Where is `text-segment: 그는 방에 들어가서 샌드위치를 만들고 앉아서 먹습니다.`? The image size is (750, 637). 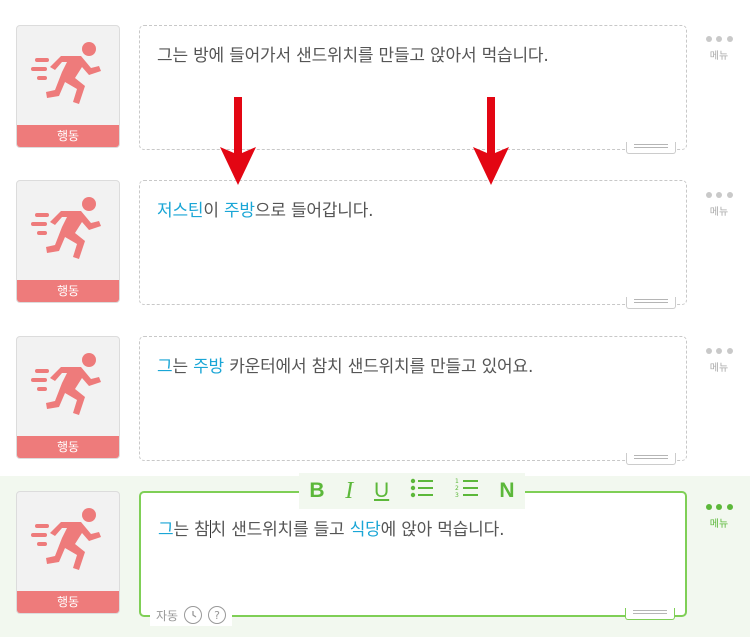
text-segment: 그는 방에 들어가서 샌드위치를 만들고 앉아서 먹습니다. is located at coordinates (353, 56).